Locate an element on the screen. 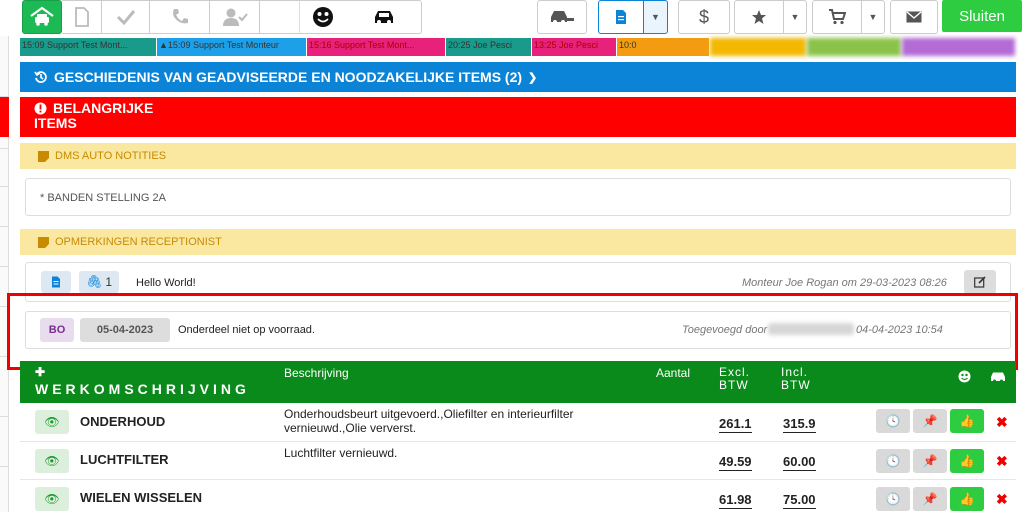  toolbar: ▼ $ ▼ ▼ Sluiten is located at coordinates (513, 18).